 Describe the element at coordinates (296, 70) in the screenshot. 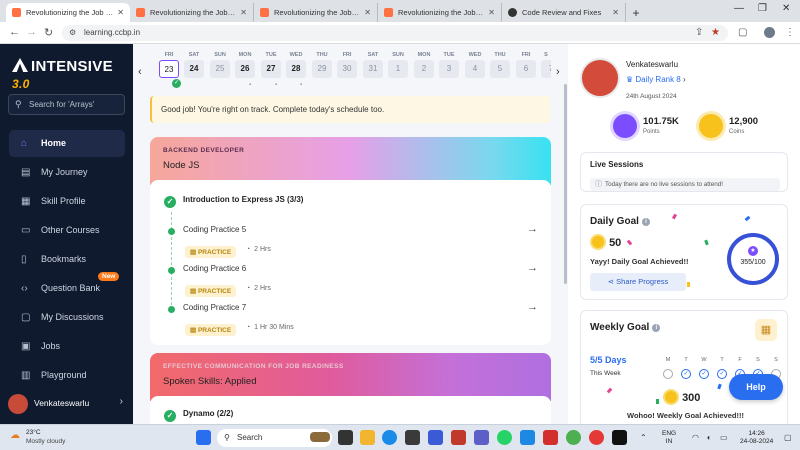

I see `calendar-day: WED 28 ▪` at that location.